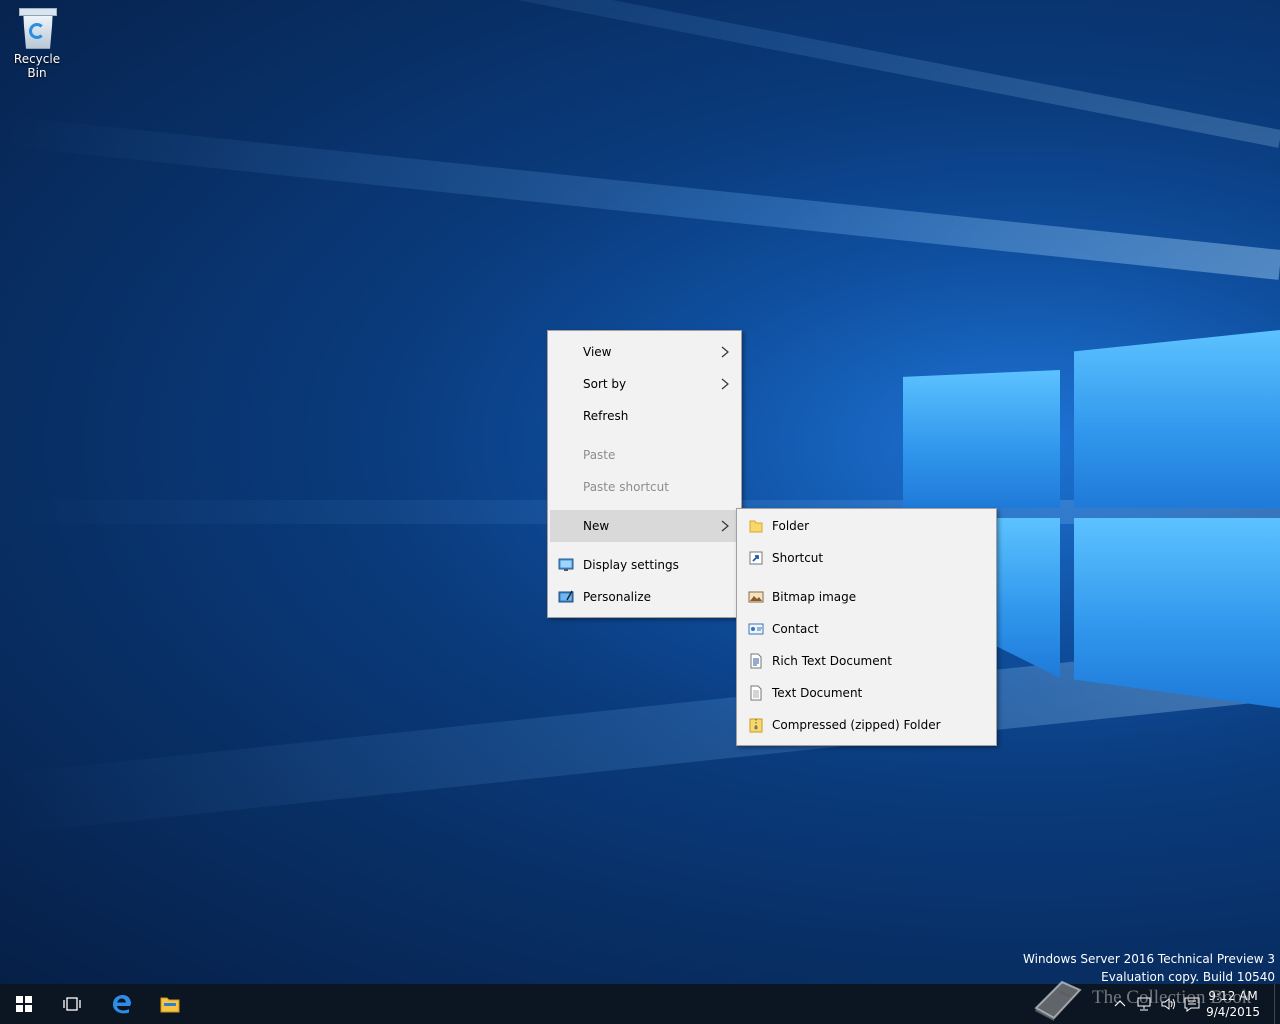 The height and width of the screenshot is (1024, 1280). I want to click on file-explorer-icon, so click(170, 1005).